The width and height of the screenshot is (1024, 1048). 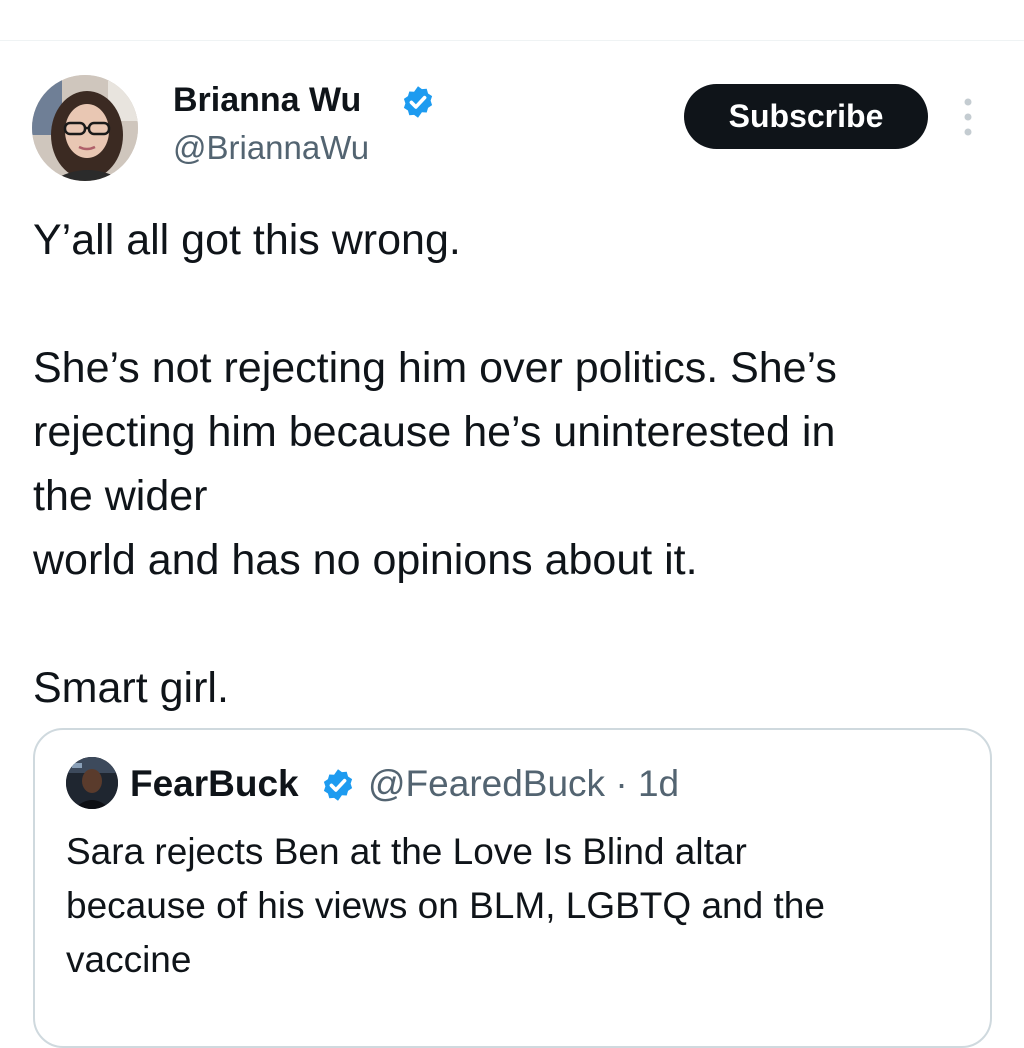 What do you see at coordinates (267, 100) in the screenshot?
I see `author-display-name: Brianna Wu` at bounding box center [267, 100].